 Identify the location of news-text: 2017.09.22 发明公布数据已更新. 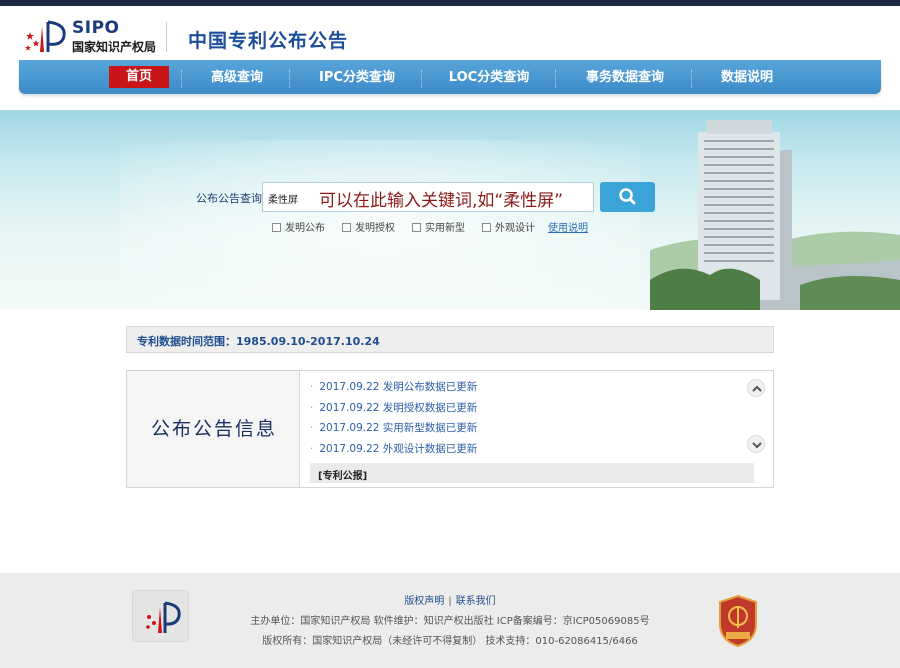
(398, 387).